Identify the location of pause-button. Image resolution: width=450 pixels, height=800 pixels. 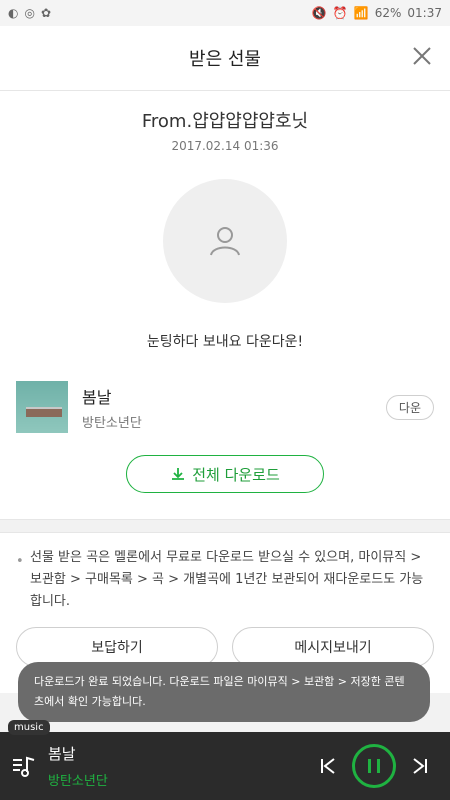
(374, 766).